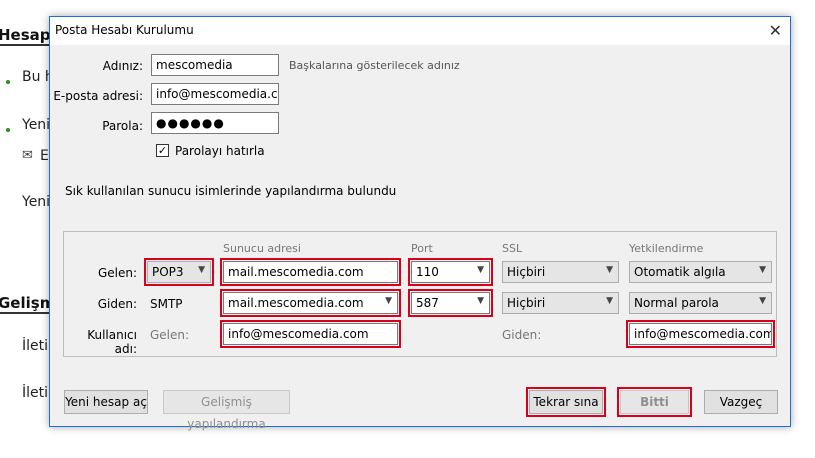  I want to click on background-item: E, so click(44, 156).